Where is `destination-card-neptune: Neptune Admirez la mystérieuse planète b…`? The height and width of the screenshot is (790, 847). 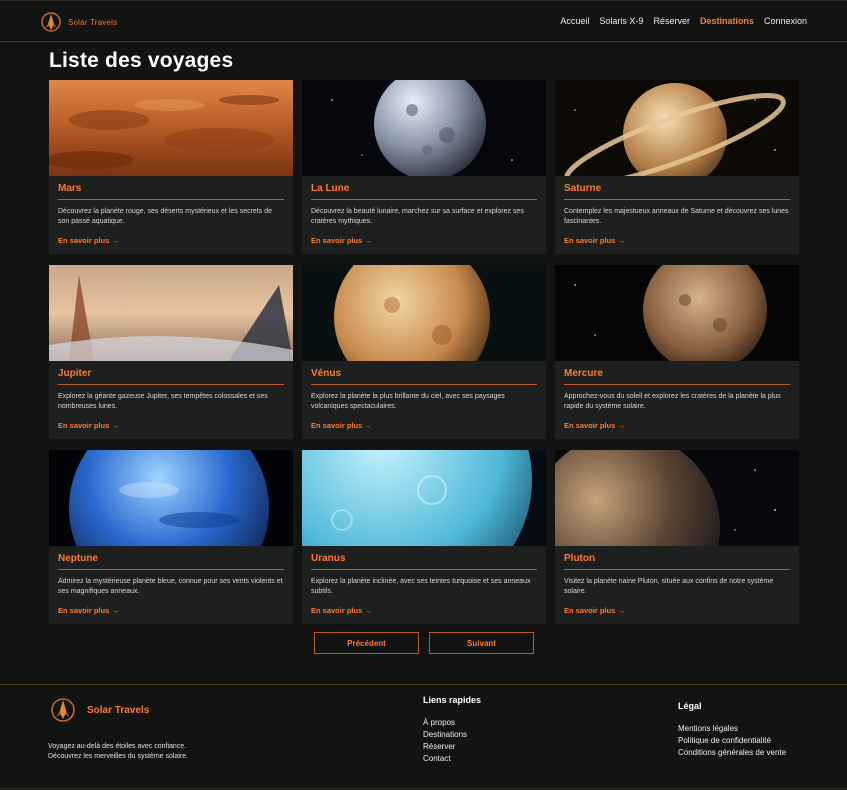 destination-card-neptune: Neptune Admirez la mystérieuse planète b… is located at coordinates (171, 537).